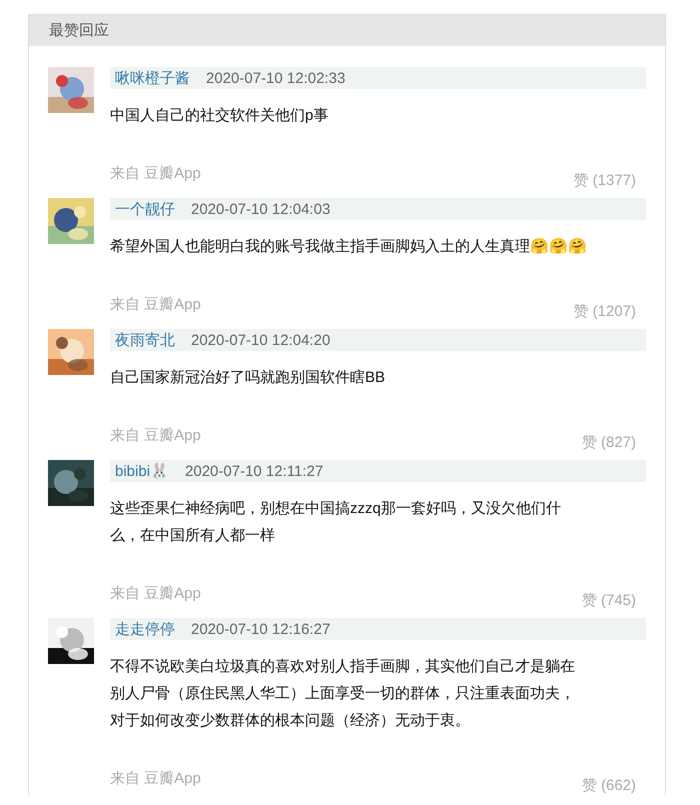  Describe the element at coordinates (609, 443) in the screenshot. I see `like-link: 赞 (827)` at that location.